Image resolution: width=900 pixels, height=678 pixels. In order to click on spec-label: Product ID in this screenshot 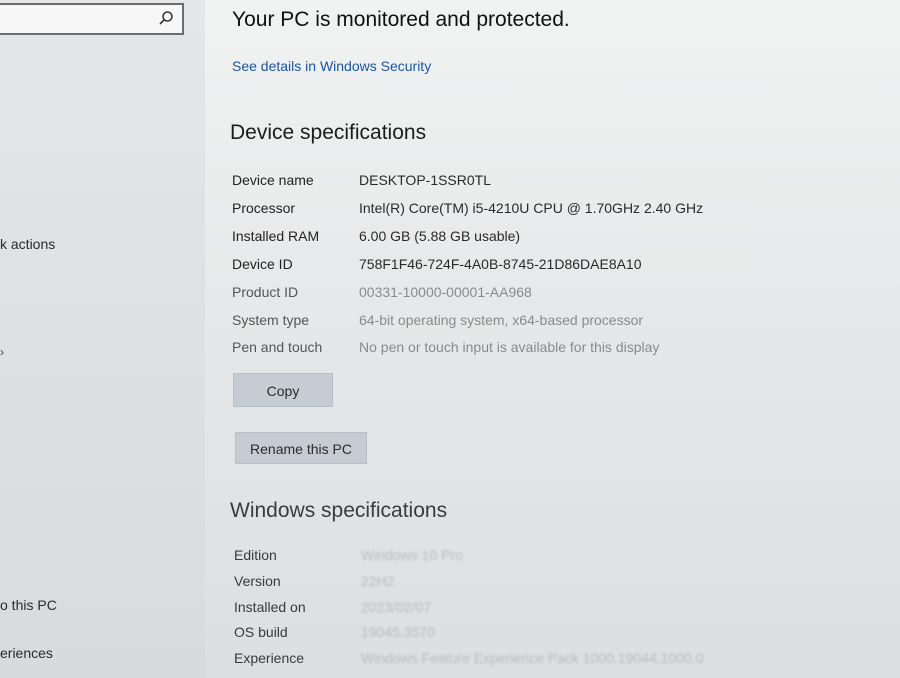, I will do `click(265, 292)`.